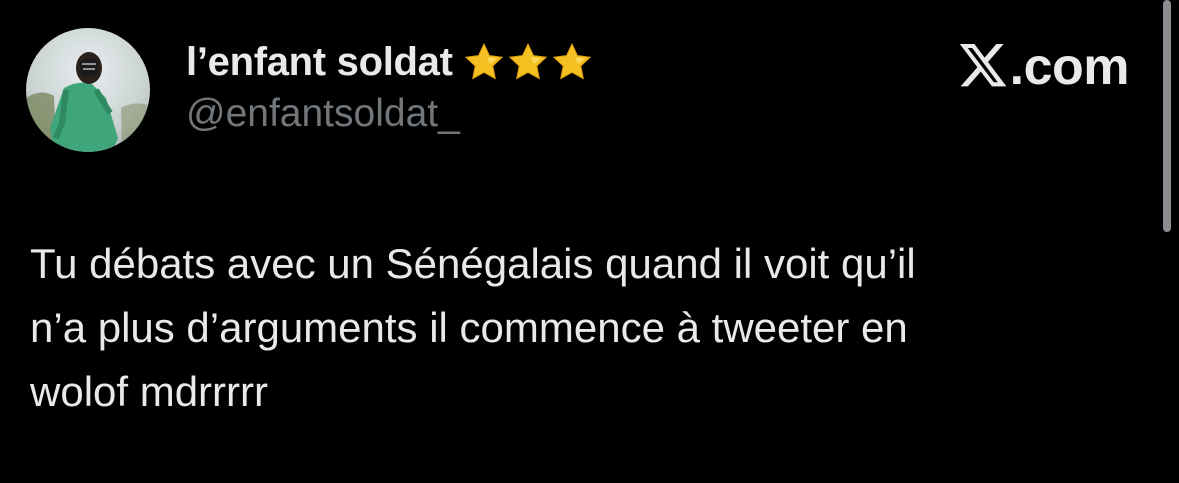  What do you see at coordinates (1069, 67) in the screenshot?
I see `brand-domain: .com` at bounding box center [1069, 67].